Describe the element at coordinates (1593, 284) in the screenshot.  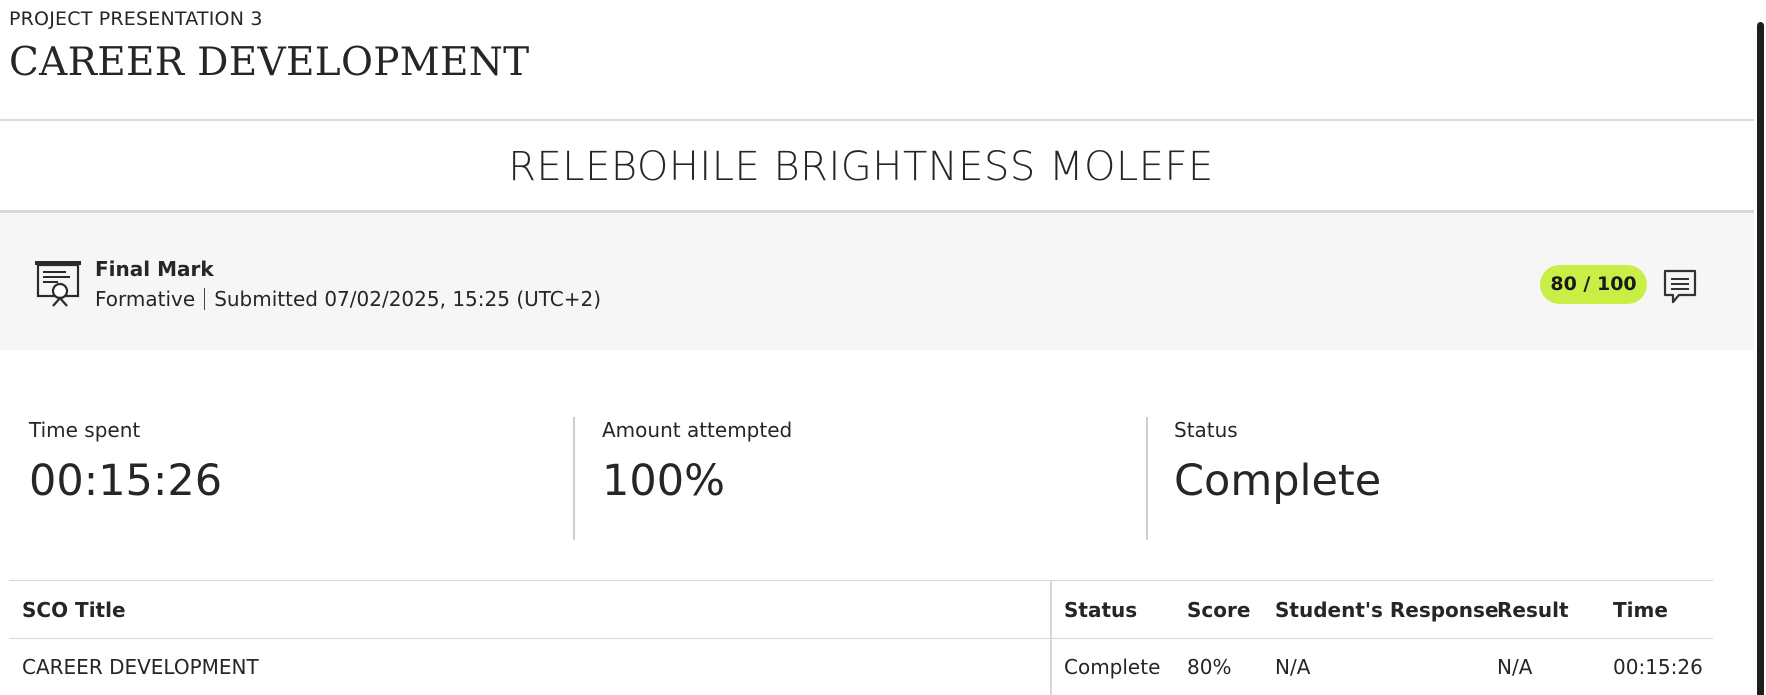
I see `score-badge: 80 / 100` at that location.